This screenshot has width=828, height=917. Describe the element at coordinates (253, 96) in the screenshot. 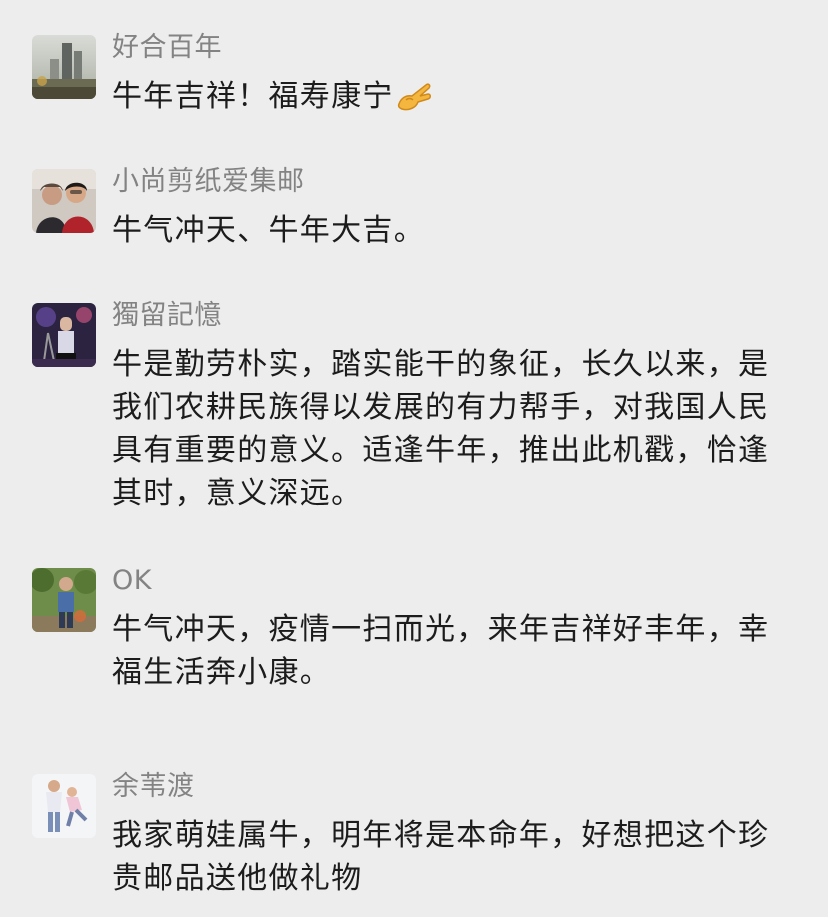

I see `comment-text-content: 牛年吉祥！福寿康宁` at that location.